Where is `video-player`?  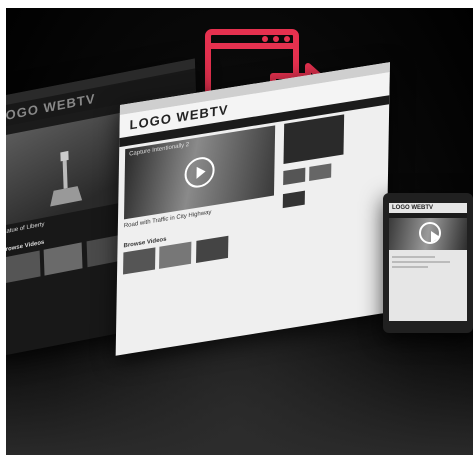 video-player is located at coordinates (428, 234).